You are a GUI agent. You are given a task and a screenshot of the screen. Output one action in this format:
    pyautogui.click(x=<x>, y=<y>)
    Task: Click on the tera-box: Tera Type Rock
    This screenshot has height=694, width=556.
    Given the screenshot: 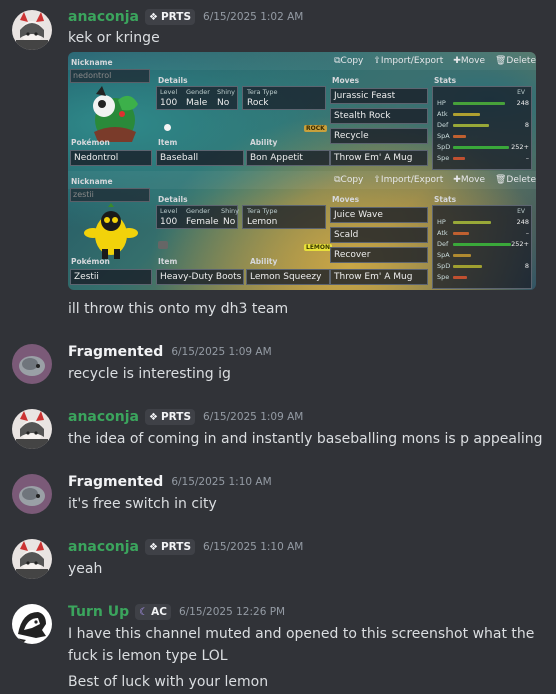 What is the action you would take?
    pyautogui.click(x=284, y=98)
    